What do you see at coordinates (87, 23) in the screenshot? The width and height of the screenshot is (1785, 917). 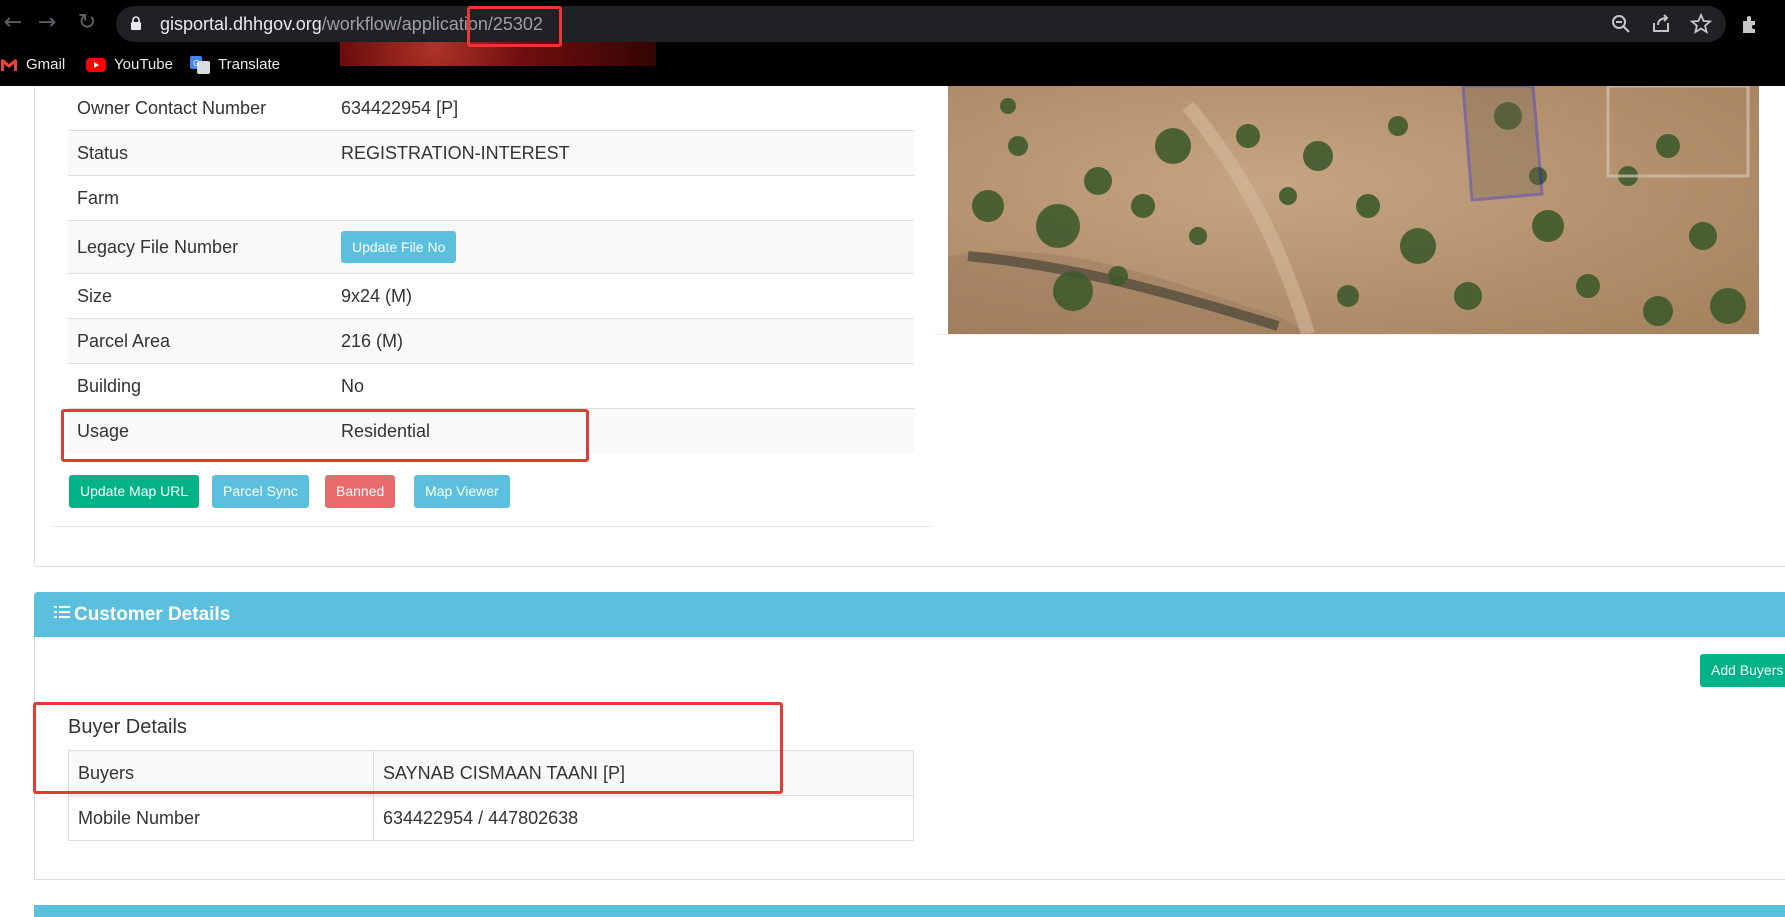 I see `reload-icon: ↻` at bounding box center [87, 23].